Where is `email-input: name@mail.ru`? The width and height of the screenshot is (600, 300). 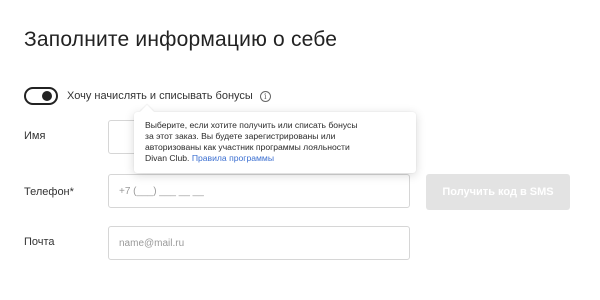 email-input: name@mail.ru is located at coordinates (259, 243).